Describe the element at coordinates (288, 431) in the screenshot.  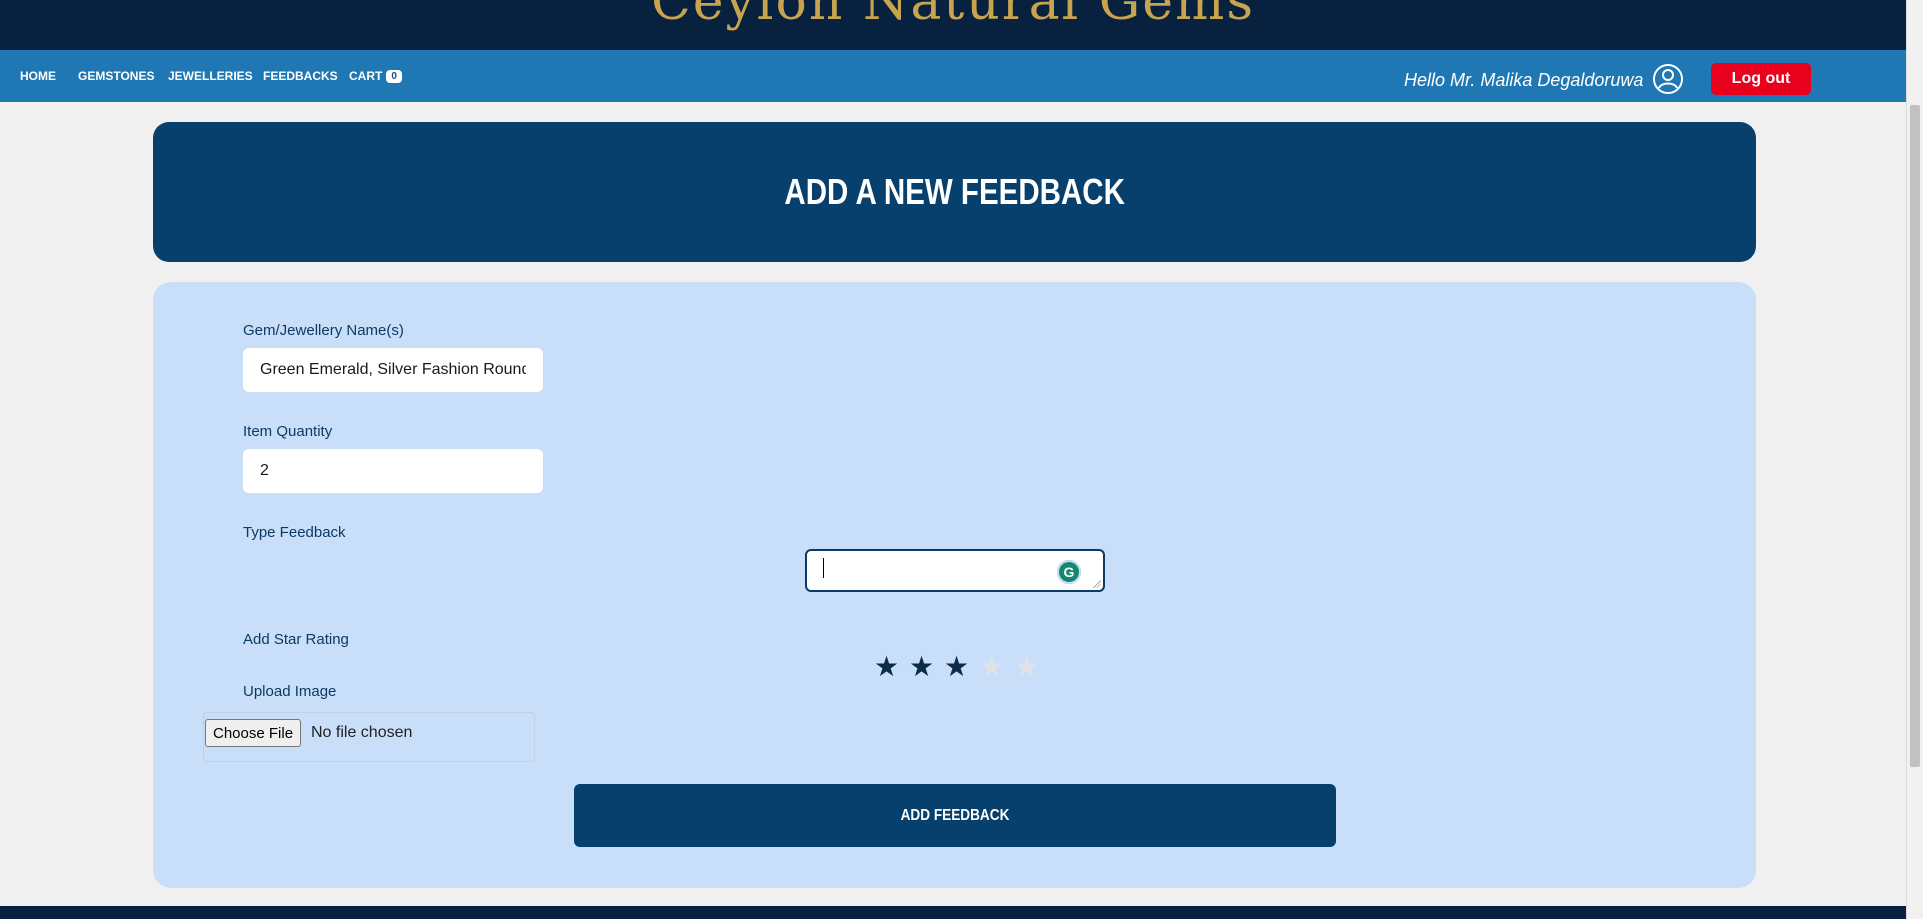
I see `quantity-label: Item Quantity` at that location.